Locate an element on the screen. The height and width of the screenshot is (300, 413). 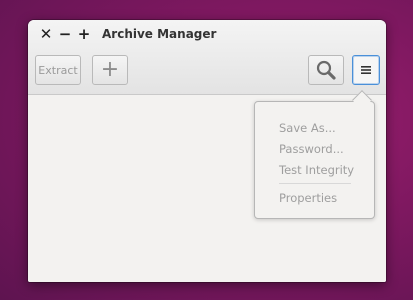
menu-button is located at coordinates (366, 70).